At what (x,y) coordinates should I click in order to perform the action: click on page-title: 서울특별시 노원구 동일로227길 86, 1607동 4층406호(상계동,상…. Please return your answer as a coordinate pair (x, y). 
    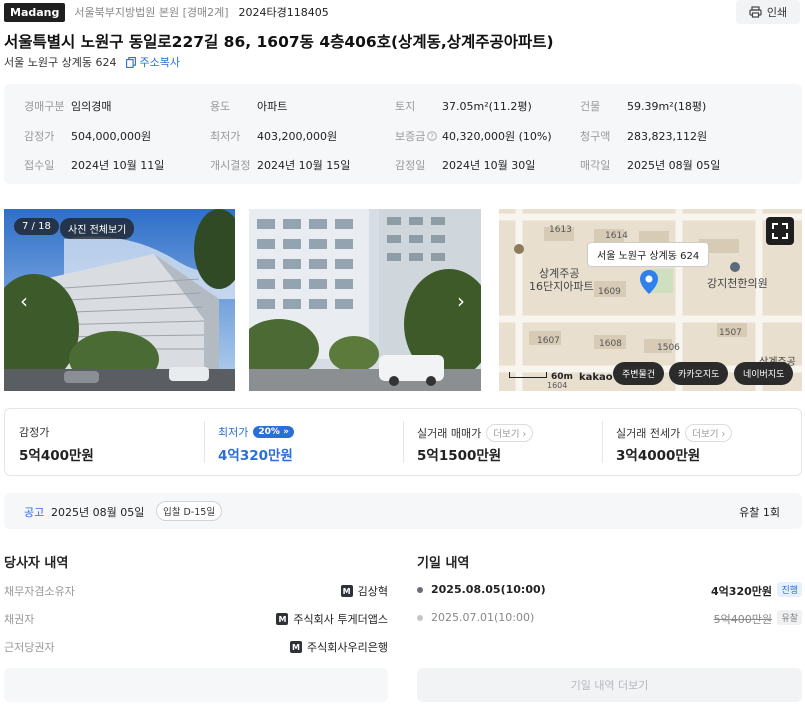
    Looking at the image, I should click on (279, 42).